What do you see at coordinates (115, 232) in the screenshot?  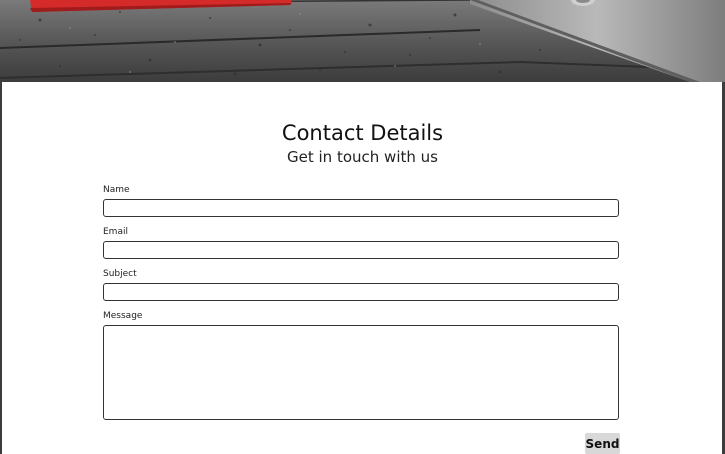 I see `email-label: Email` at bounding box center [115, 232].